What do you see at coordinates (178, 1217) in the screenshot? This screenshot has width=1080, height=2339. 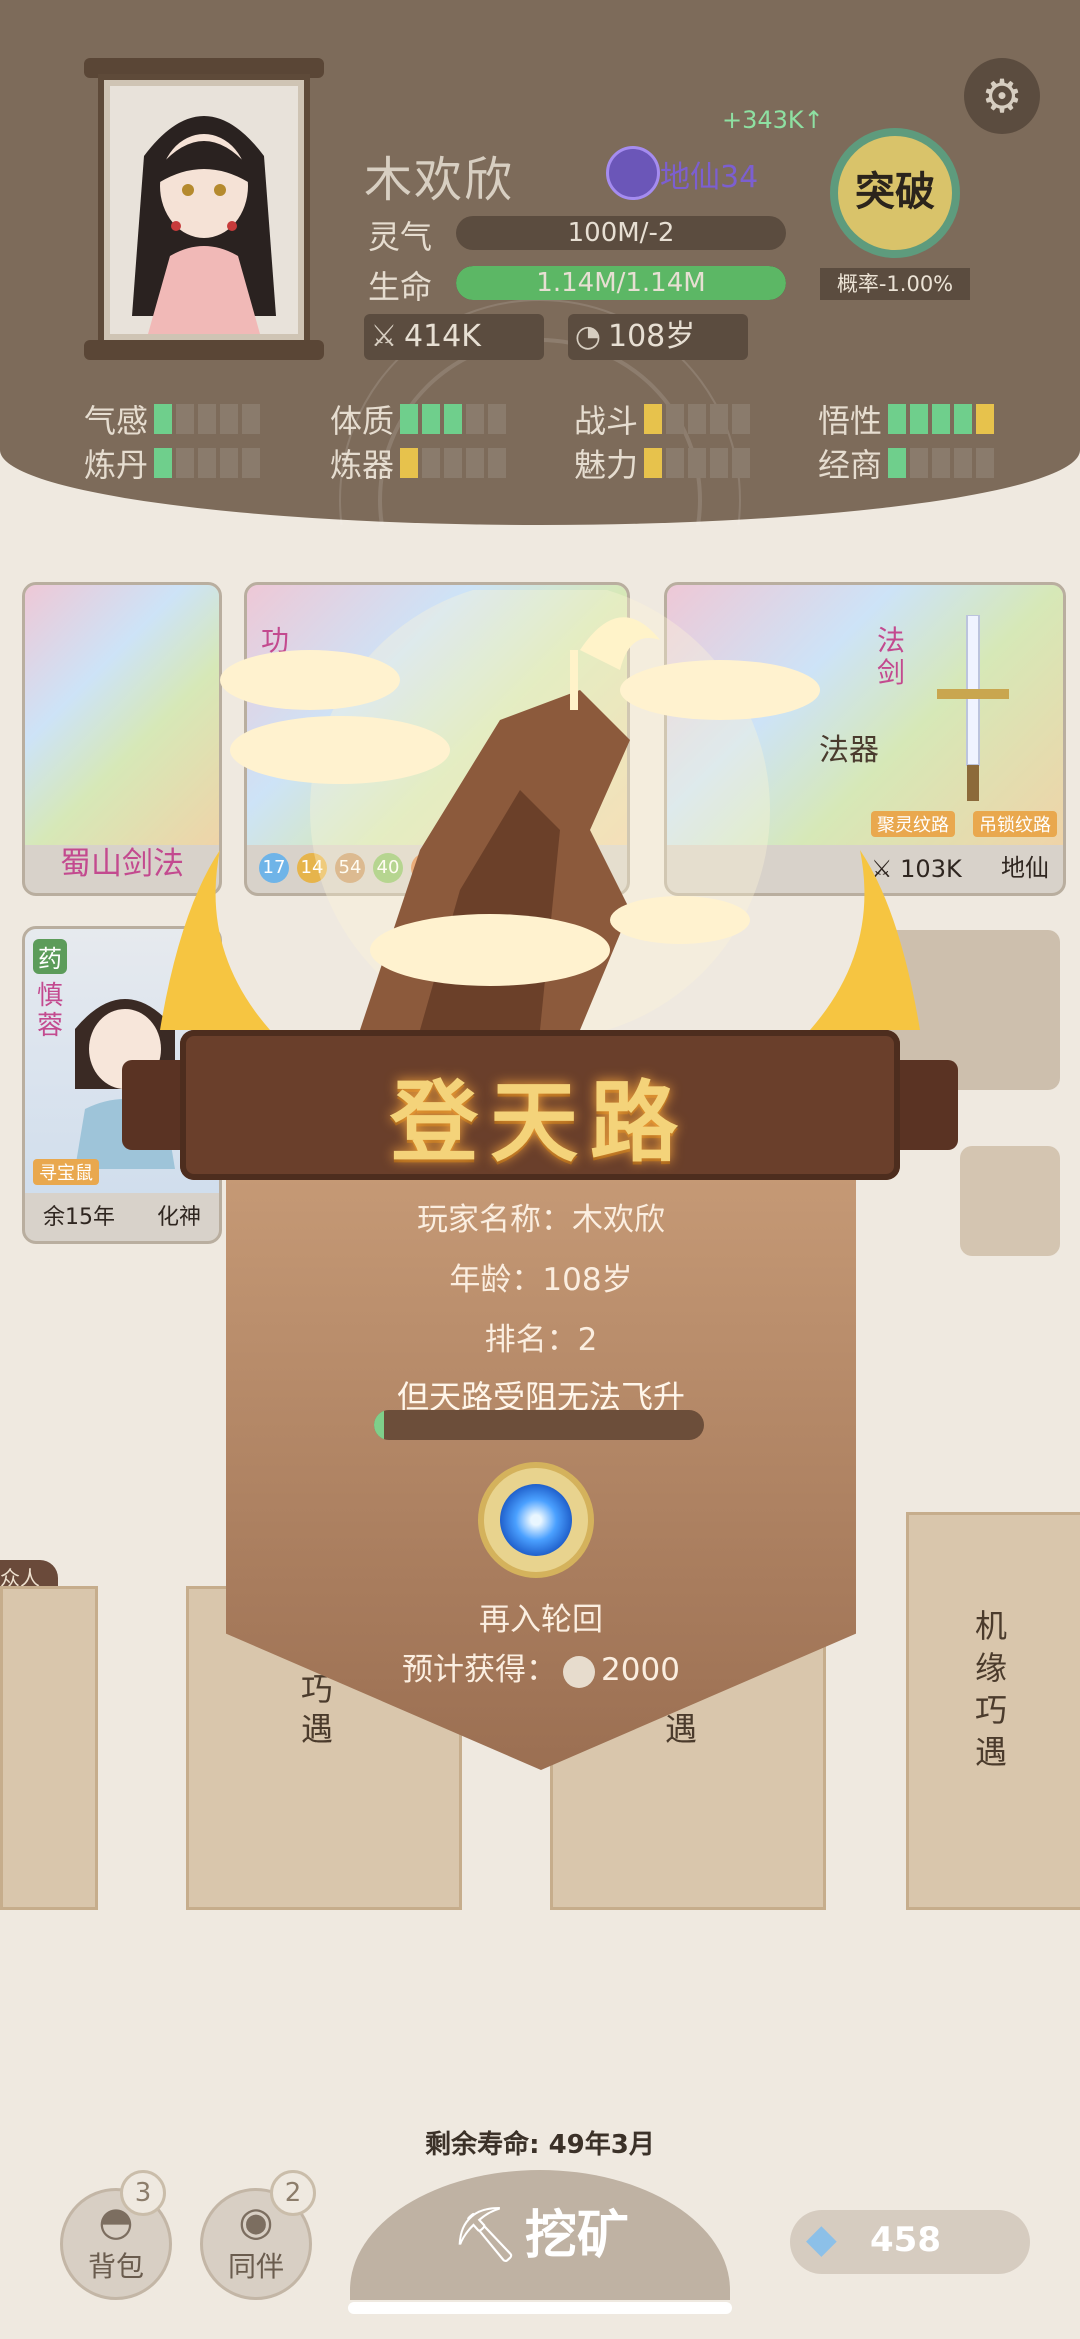 I see `companion-realm: 化神` at bounding box center [178, 1217].